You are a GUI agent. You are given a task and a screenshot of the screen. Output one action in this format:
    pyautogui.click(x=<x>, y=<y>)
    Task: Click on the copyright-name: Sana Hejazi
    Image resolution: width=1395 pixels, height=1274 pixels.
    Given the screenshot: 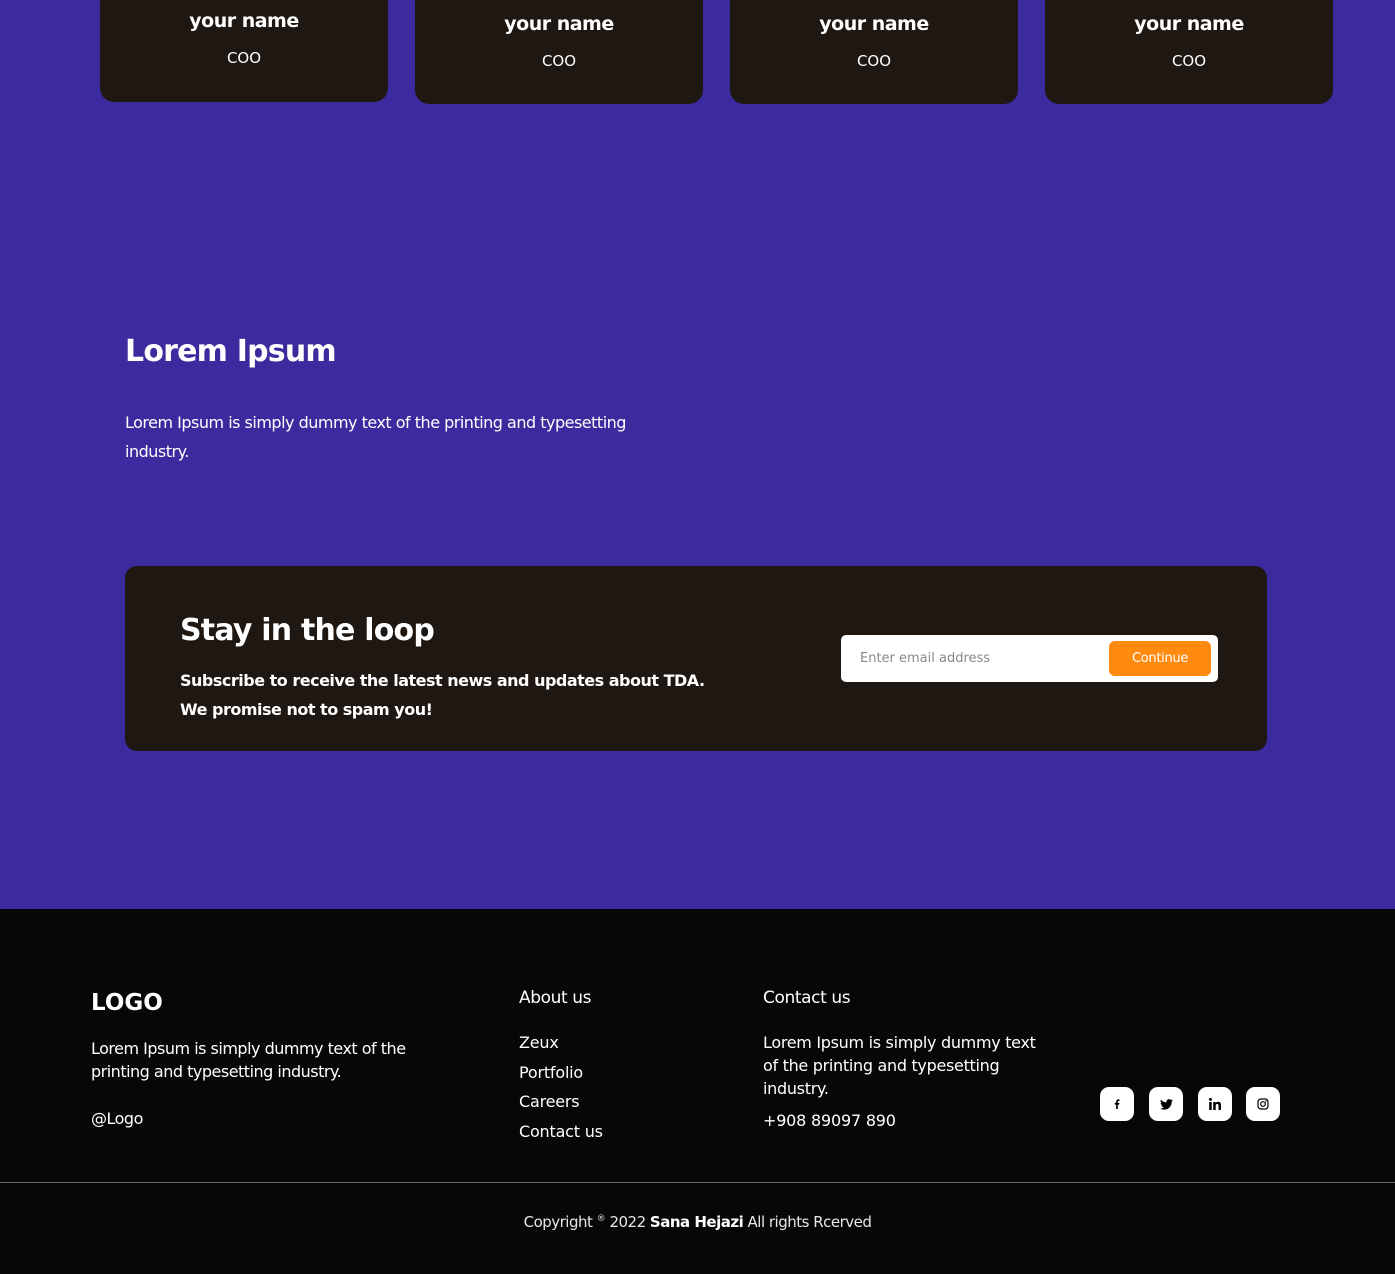 What is the action you would take?
    pyautogui.click(x=696, y=1222)
    